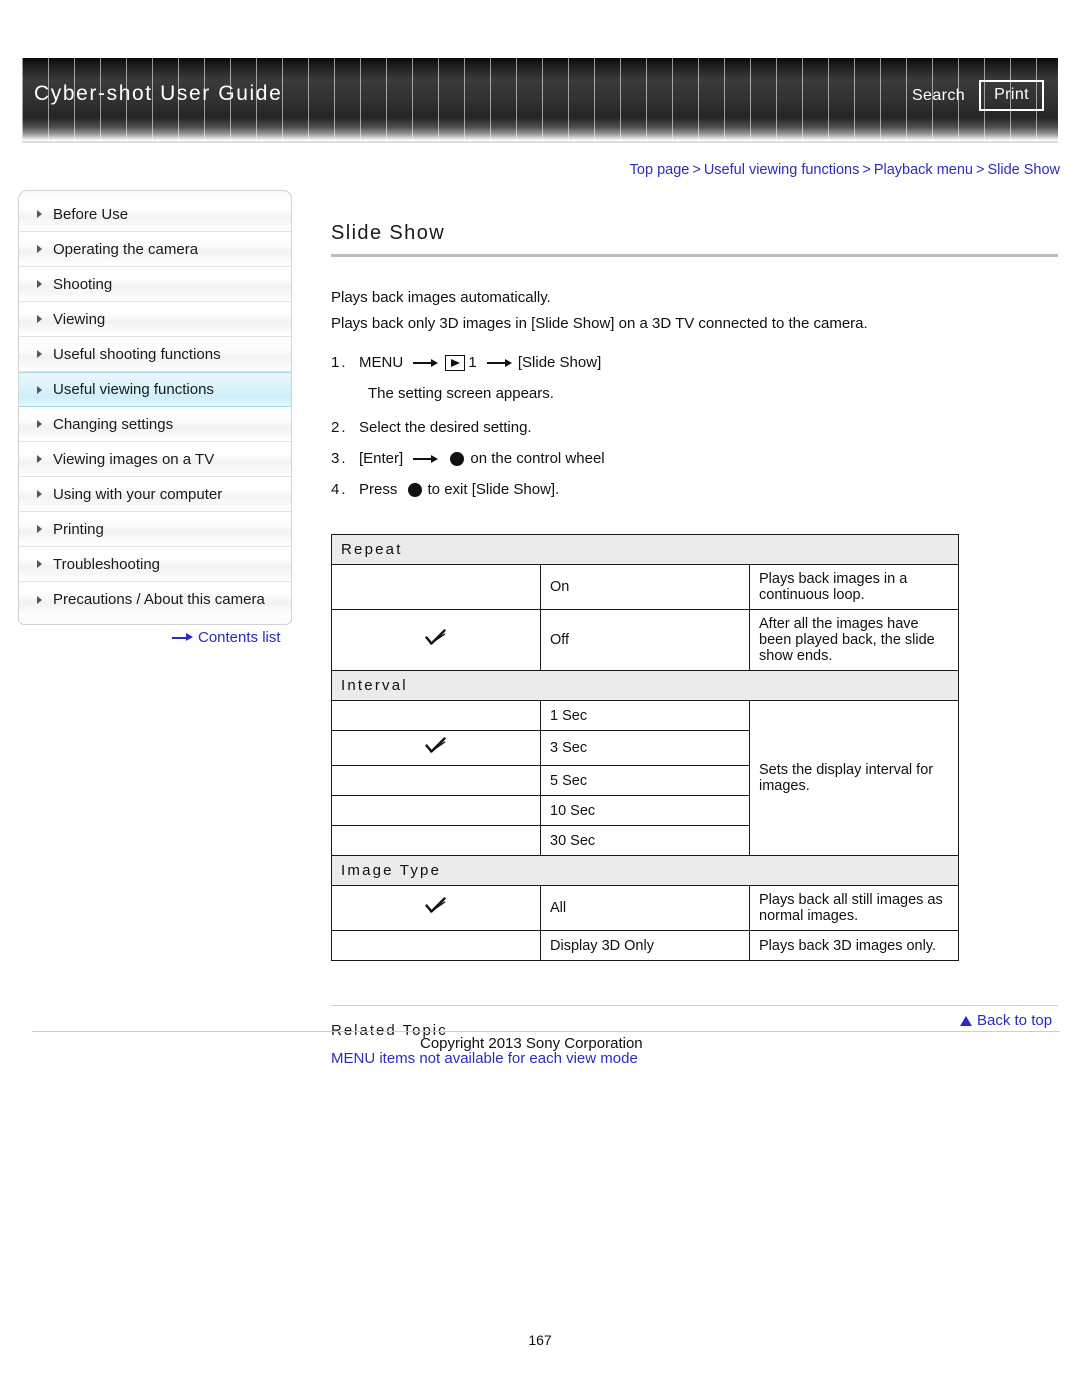 This screenshot has height=1397, width=1080. I want to click on app-title: Cyber-shot User Guide, so click(158, 93).